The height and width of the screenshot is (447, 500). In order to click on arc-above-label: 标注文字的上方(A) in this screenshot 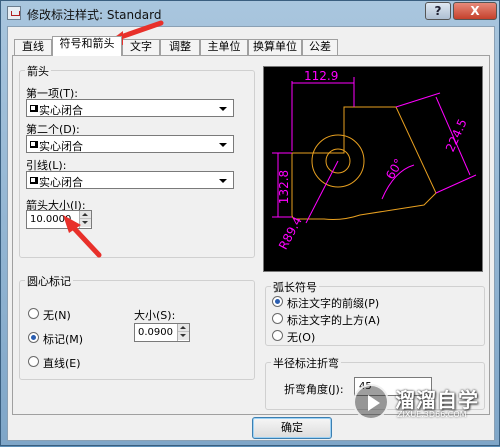, I will do `click(334, 320)`.